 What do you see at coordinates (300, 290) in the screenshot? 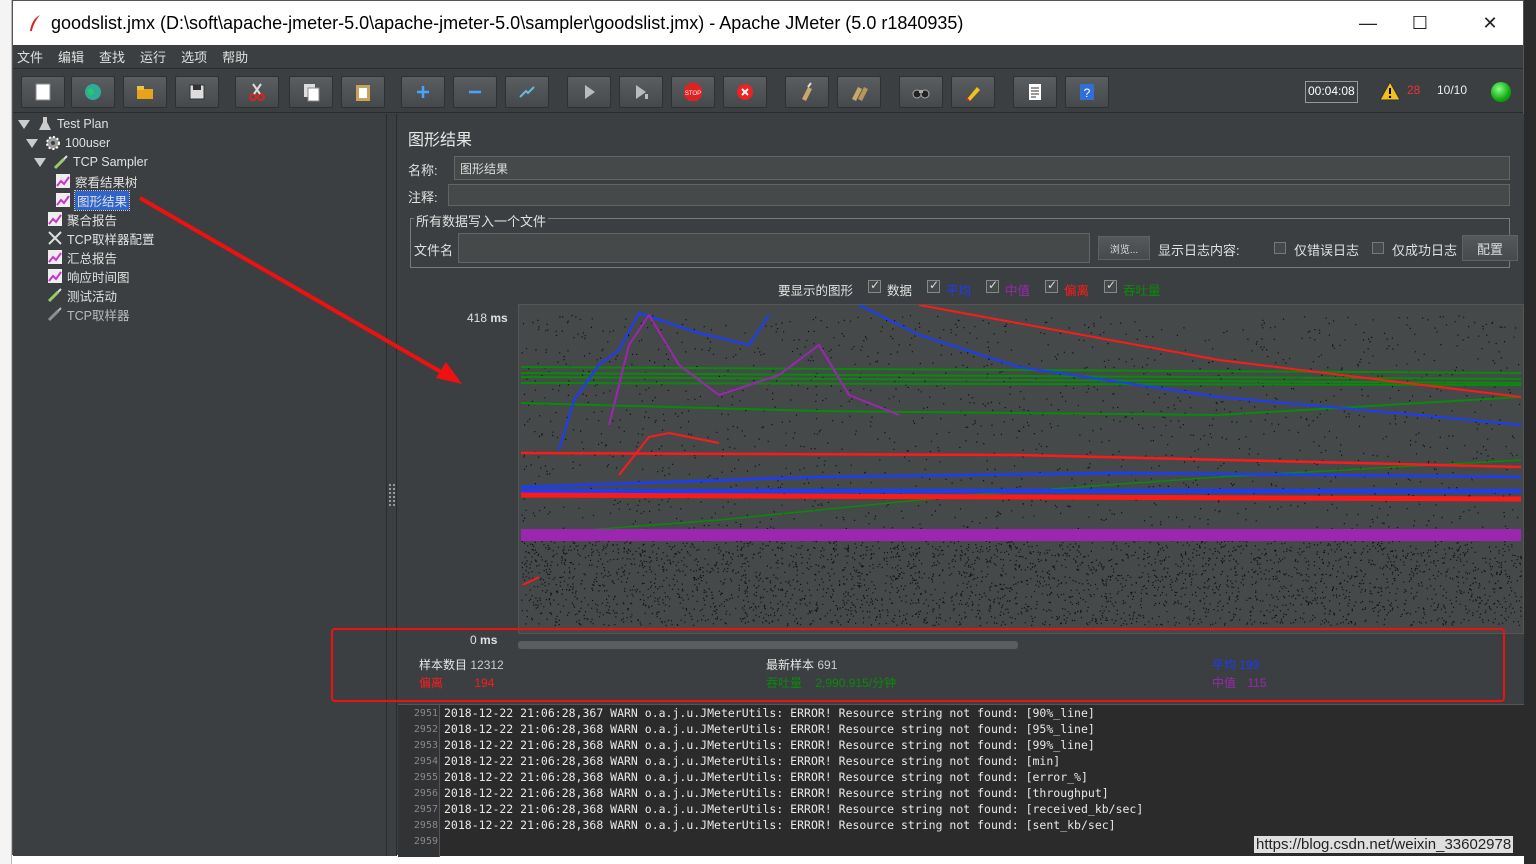
I see `red-arrow-annotation` at bounding box center [300, 290].